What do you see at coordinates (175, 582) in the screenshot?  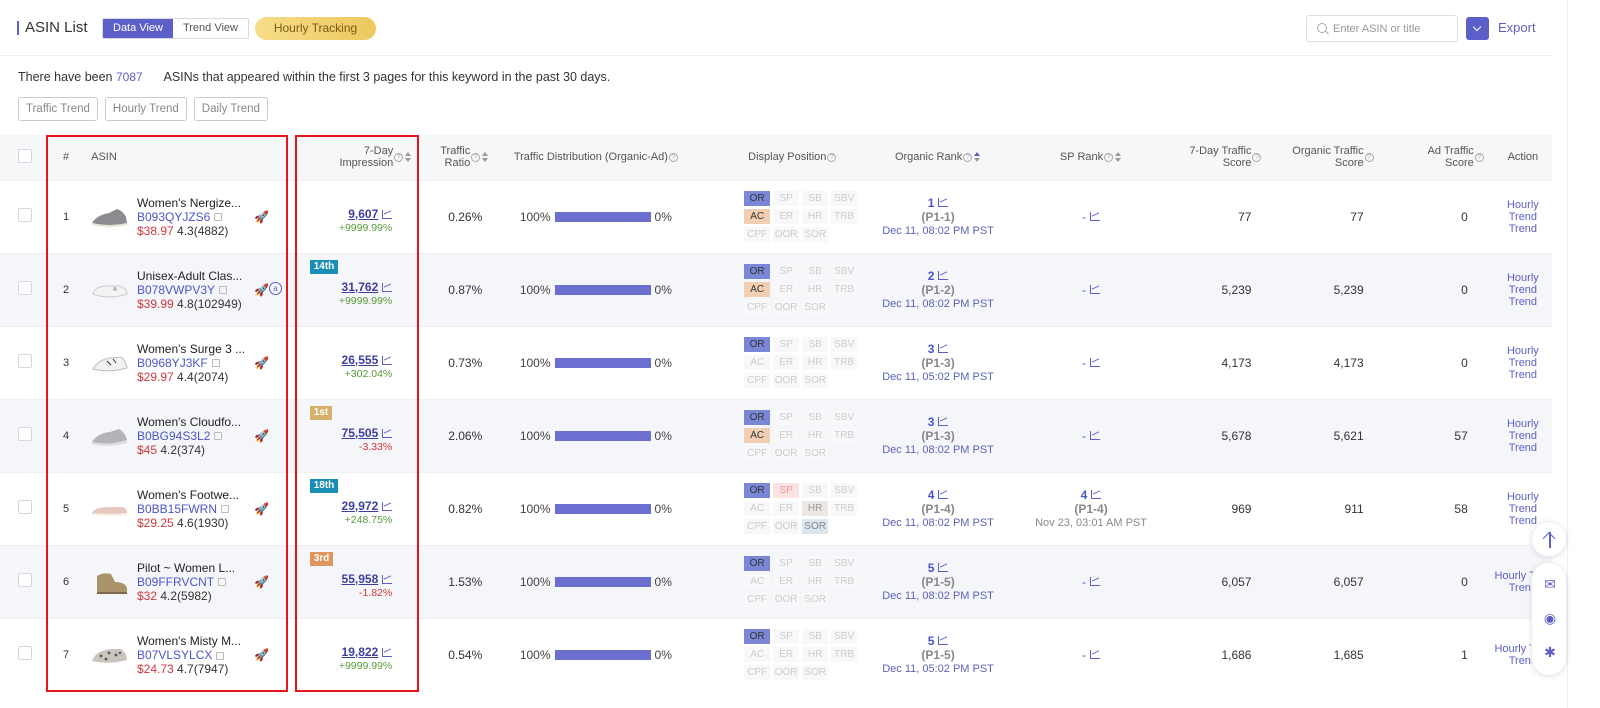 I see `asin-link: B09FFRVCNT` at bounding box center [175, 582].